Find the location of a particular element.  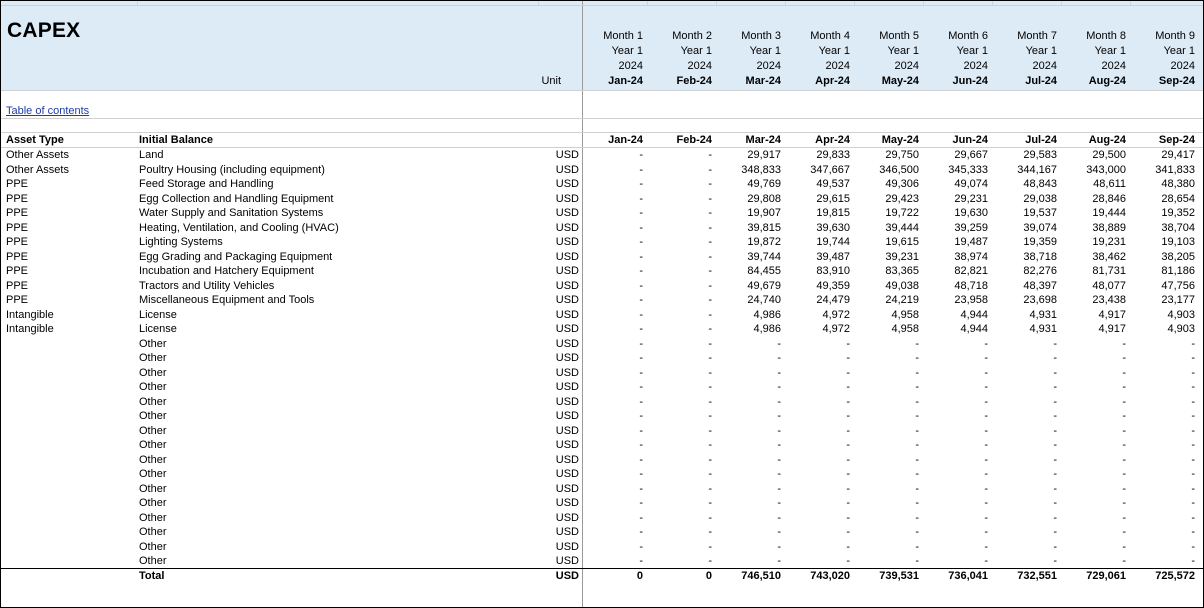

month-header: Month 6 Year 1 2024 Jun-24 is located at coordinates (955, 59).